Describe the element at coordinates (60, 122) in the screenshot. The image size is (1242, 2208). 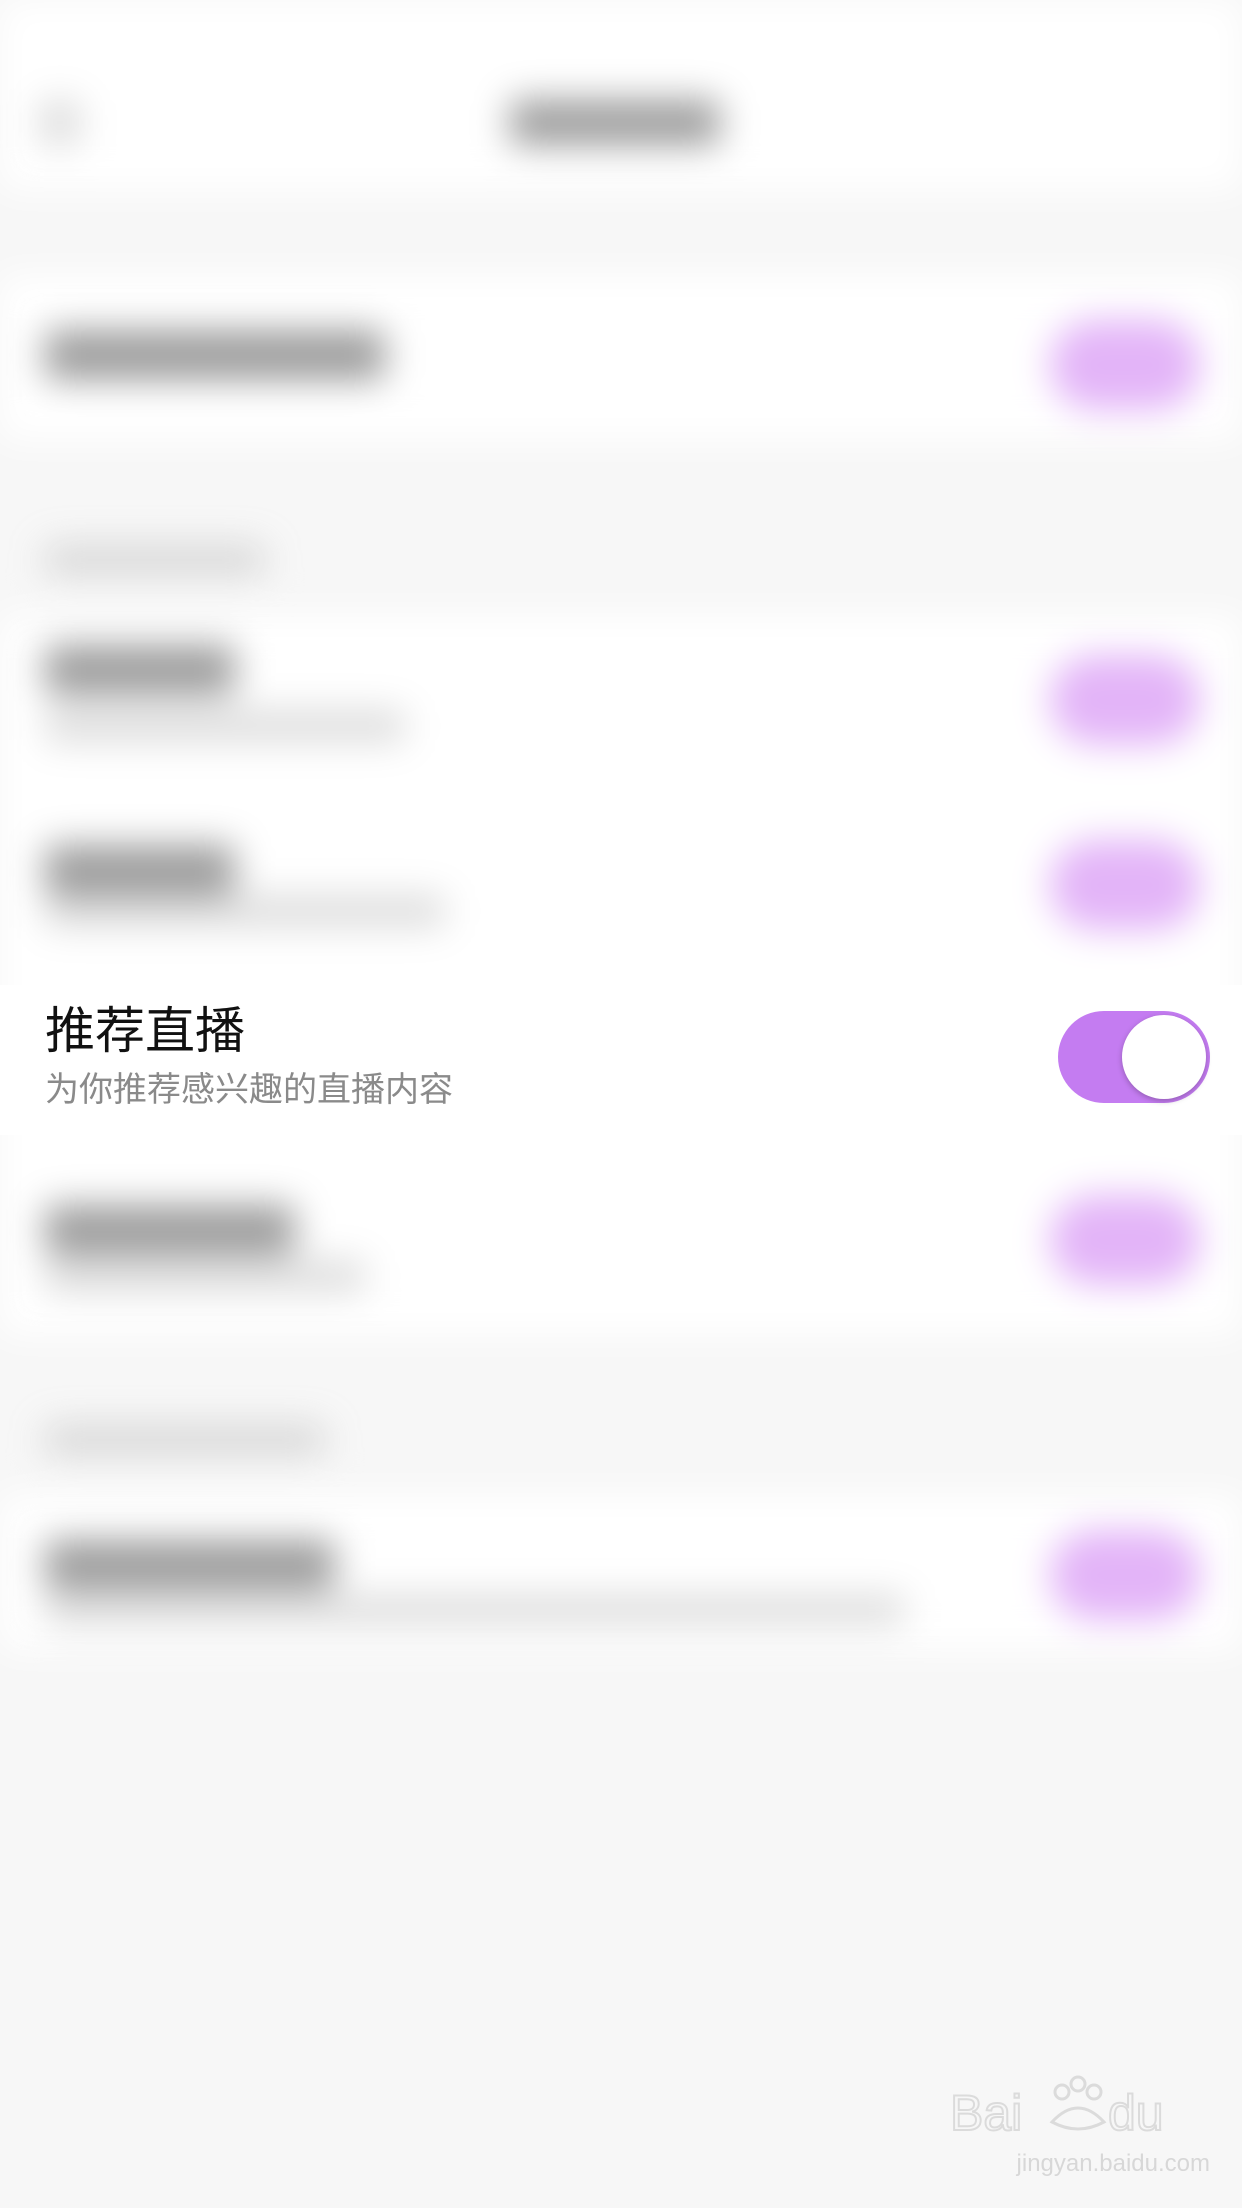
I see `blurred-back-icon` at that location.